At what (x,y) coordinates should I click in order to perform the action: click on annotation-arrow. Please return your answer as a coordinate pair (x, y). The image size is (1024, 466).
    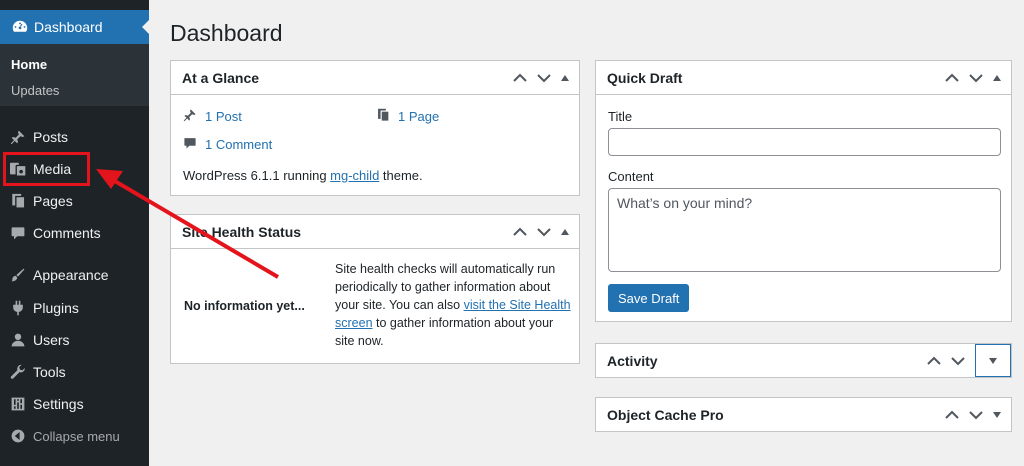
    Looking at the image, I should click on (188, 224).